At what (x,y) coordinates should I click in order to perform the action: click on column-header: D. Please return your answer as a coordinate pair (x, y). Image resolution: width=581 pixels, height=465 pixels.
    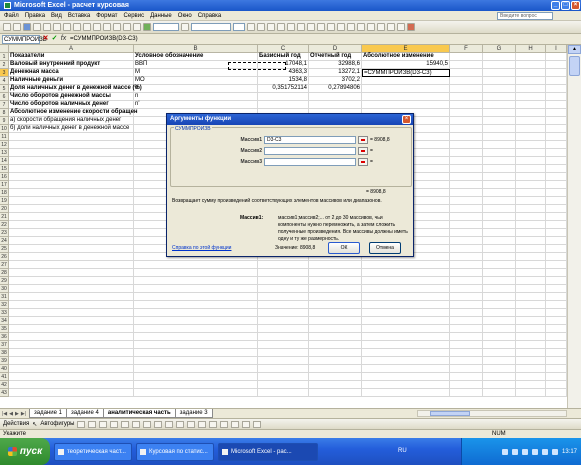
    Looking at the image, I should click on (335, 49).